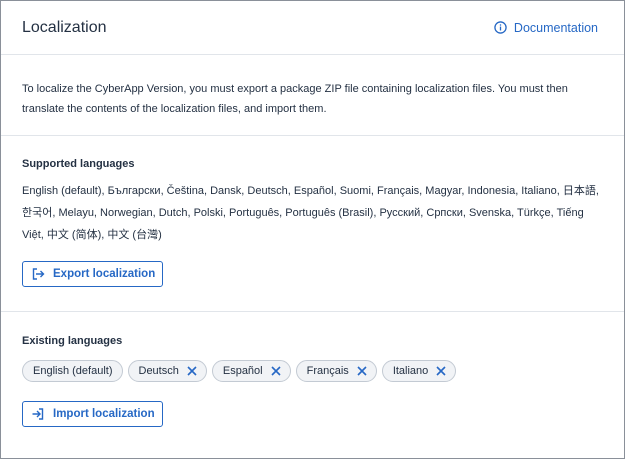 This screenshot has height=459, width=625. Describe the element at coordinates (242, 371) in the screenshot. I see `chip-label: Español` at that location.